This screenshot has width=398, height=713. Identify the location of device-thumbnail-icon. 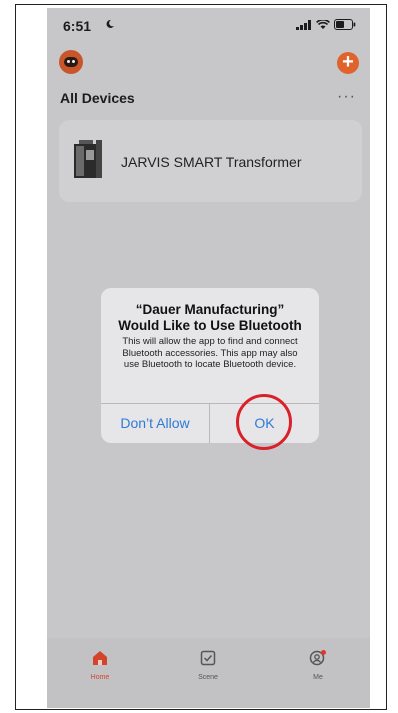
(88, 159).